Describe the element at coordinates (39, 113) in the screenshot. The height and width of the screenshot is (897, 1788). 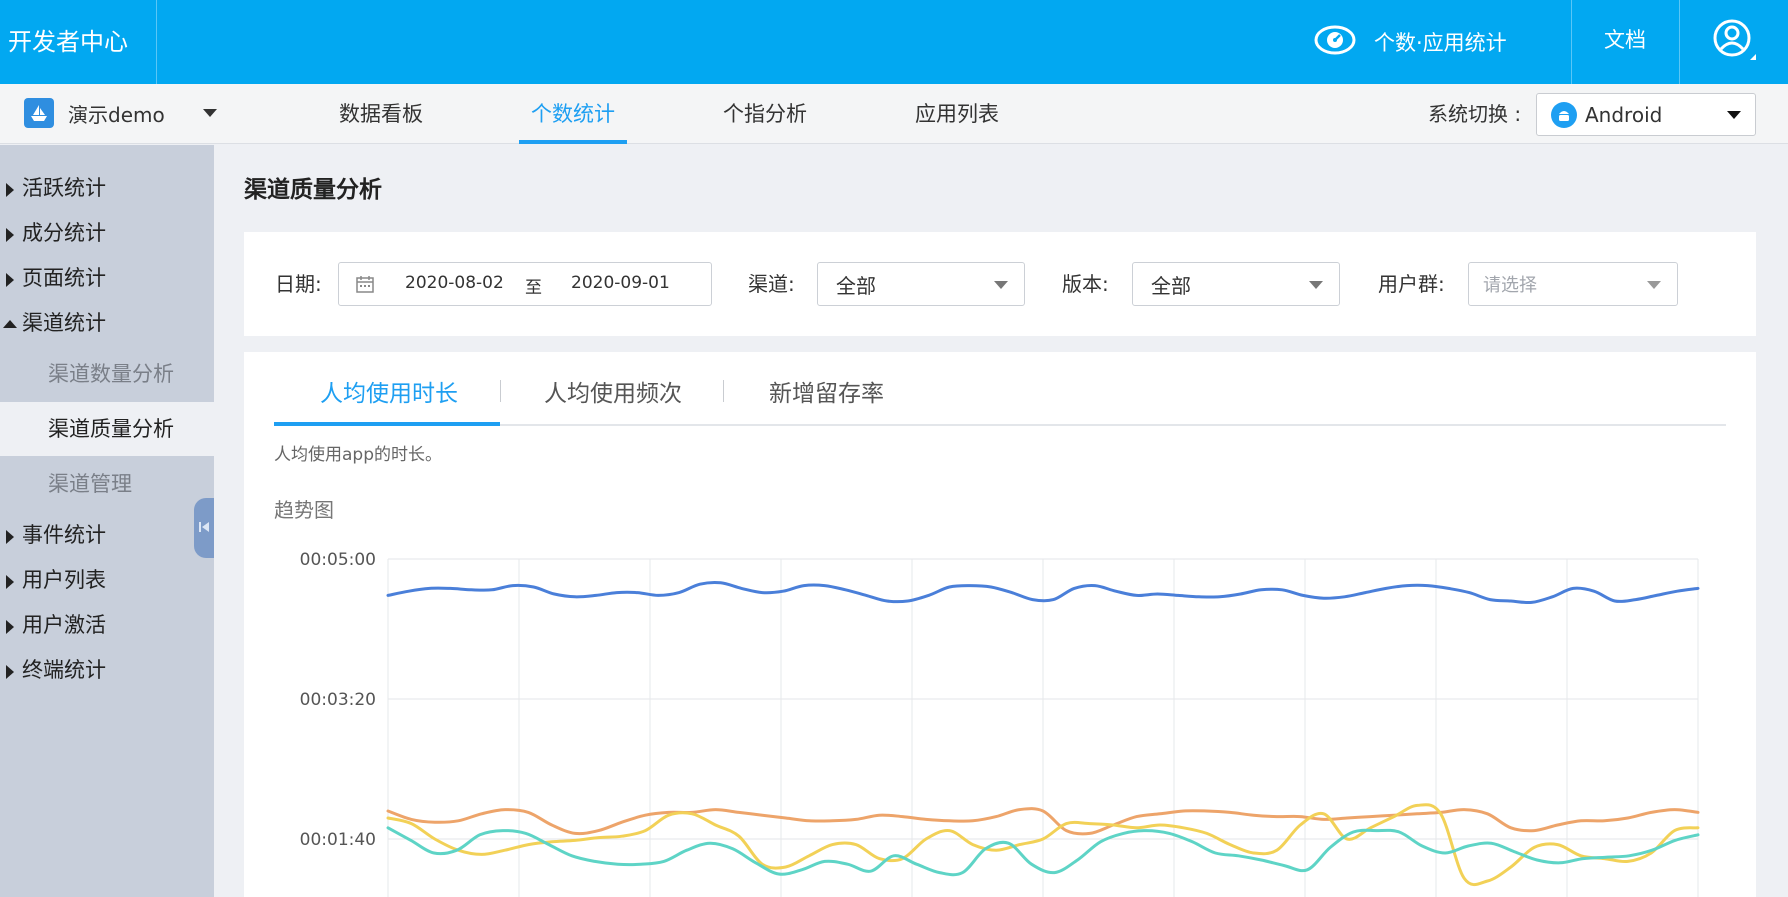
I see `app-logo-icon` at that location.